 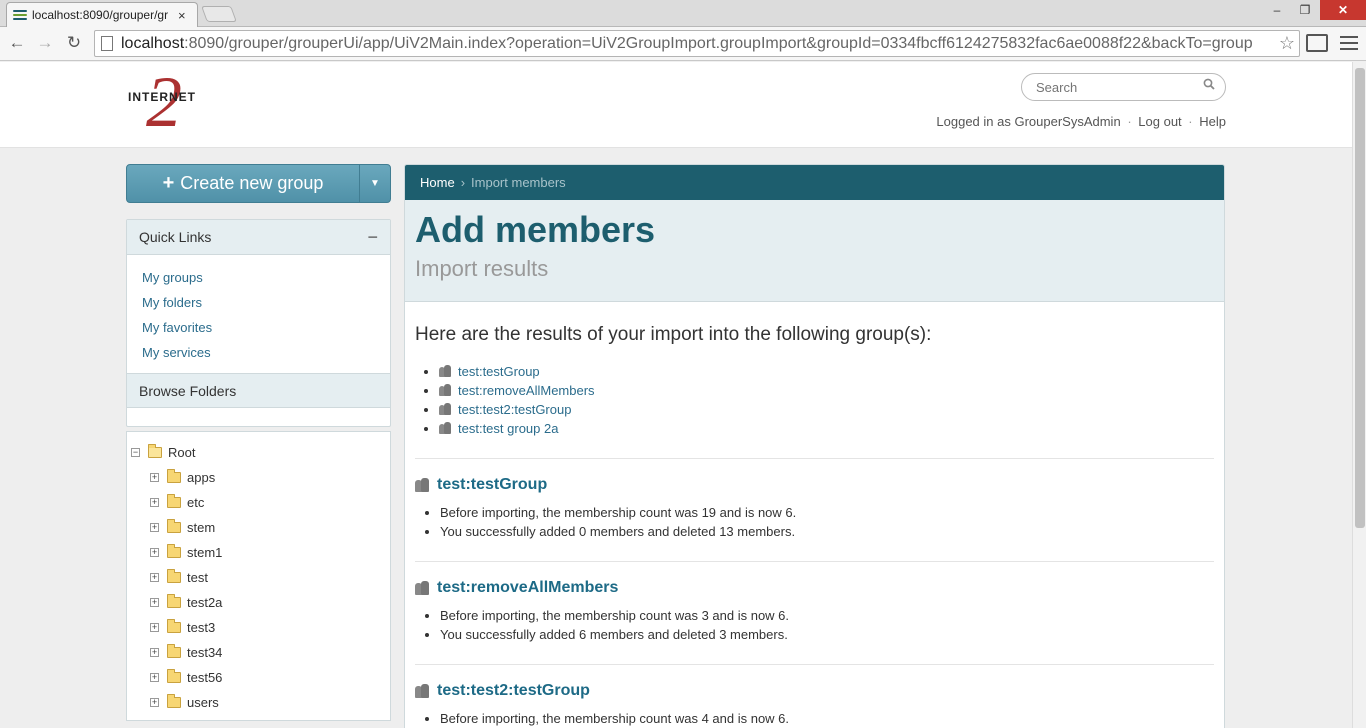 I want to click on list-item: My folders, so click(x=258, y=302).